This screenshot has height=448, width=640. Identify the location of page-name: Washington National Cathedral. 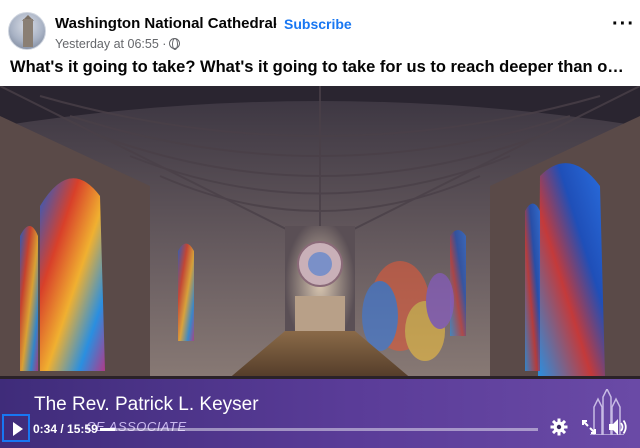
(166, 23).